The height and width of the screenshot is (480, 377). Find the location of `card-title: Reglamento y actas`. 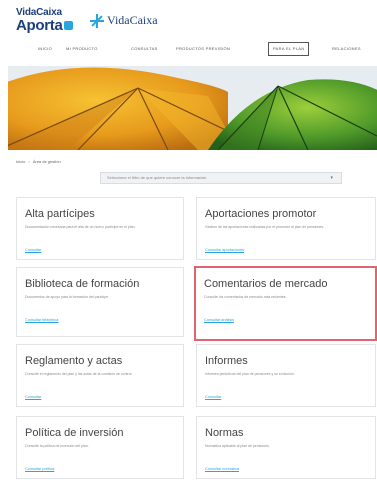

card-title: Reglamento y actas is located at coordinates (74, 361).